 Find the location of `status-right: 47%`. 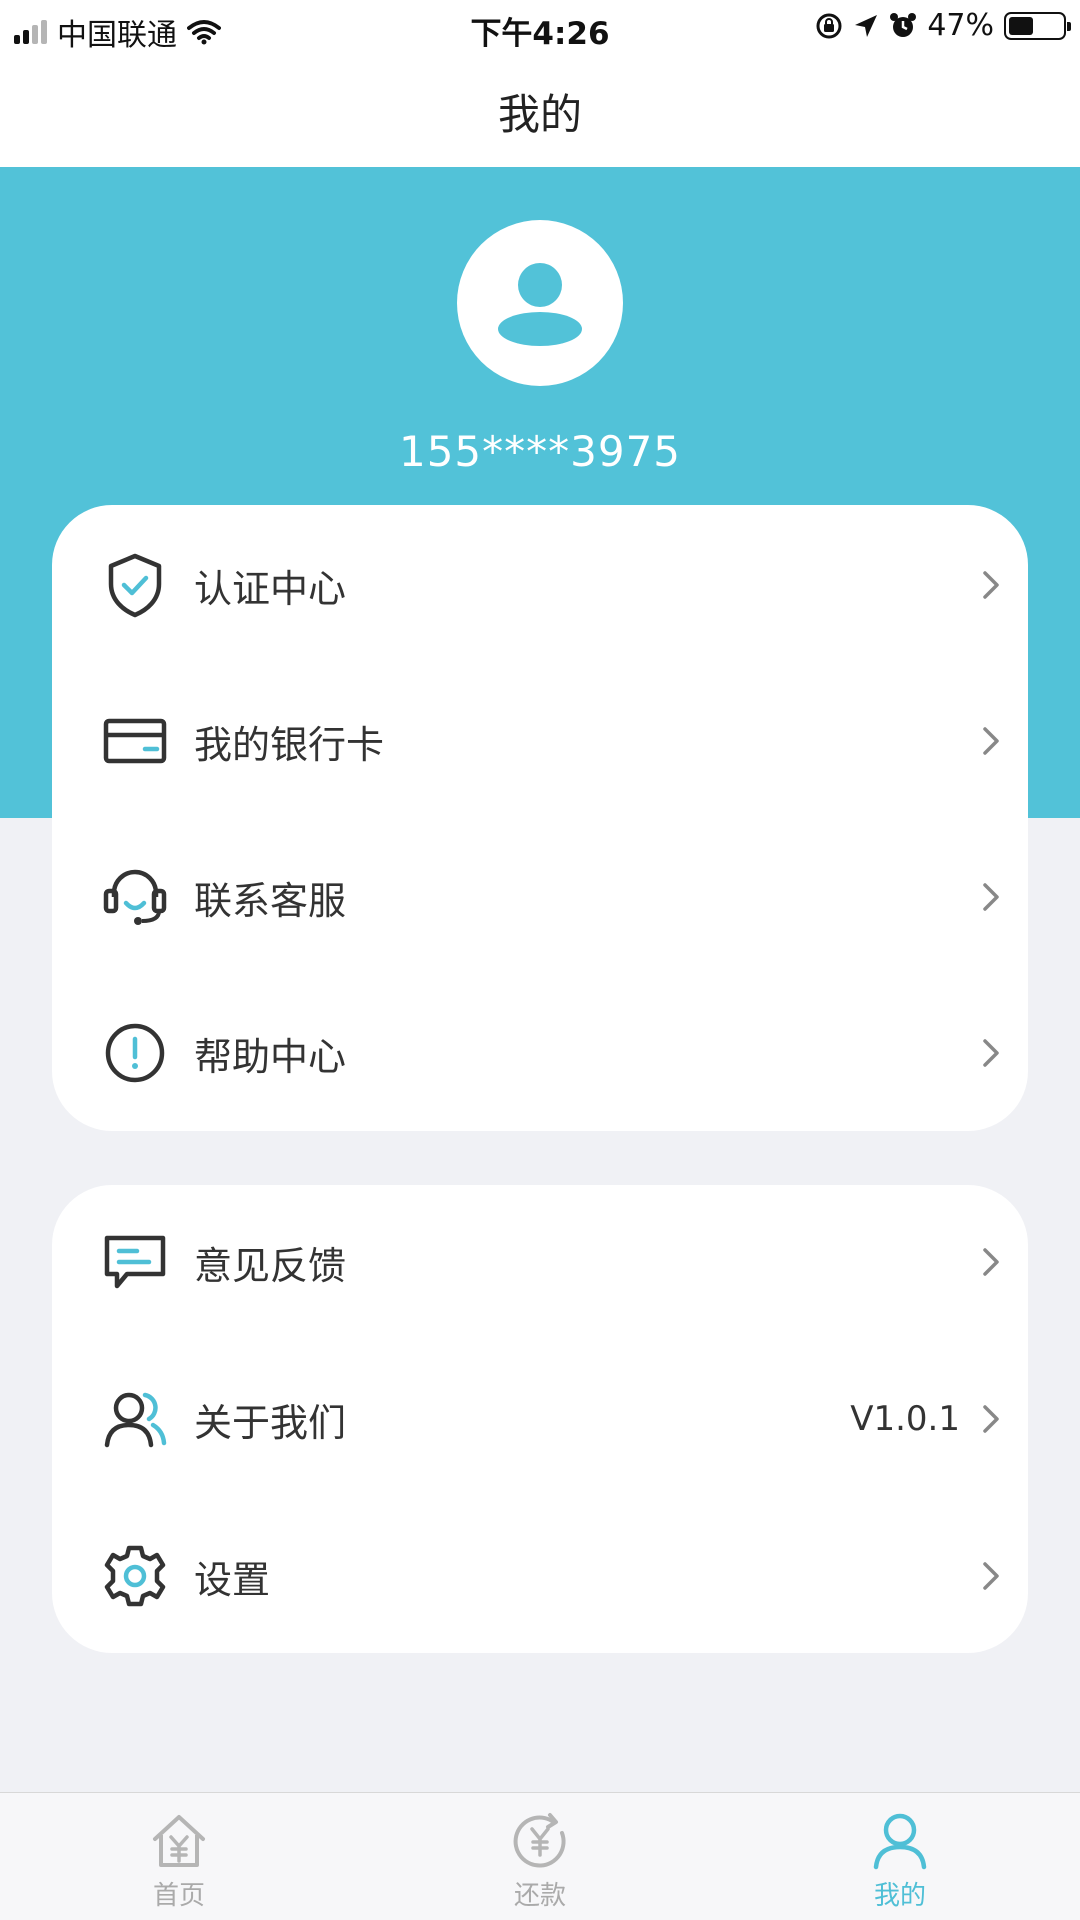

status-right: 47% is located at coordinates (943, 25).